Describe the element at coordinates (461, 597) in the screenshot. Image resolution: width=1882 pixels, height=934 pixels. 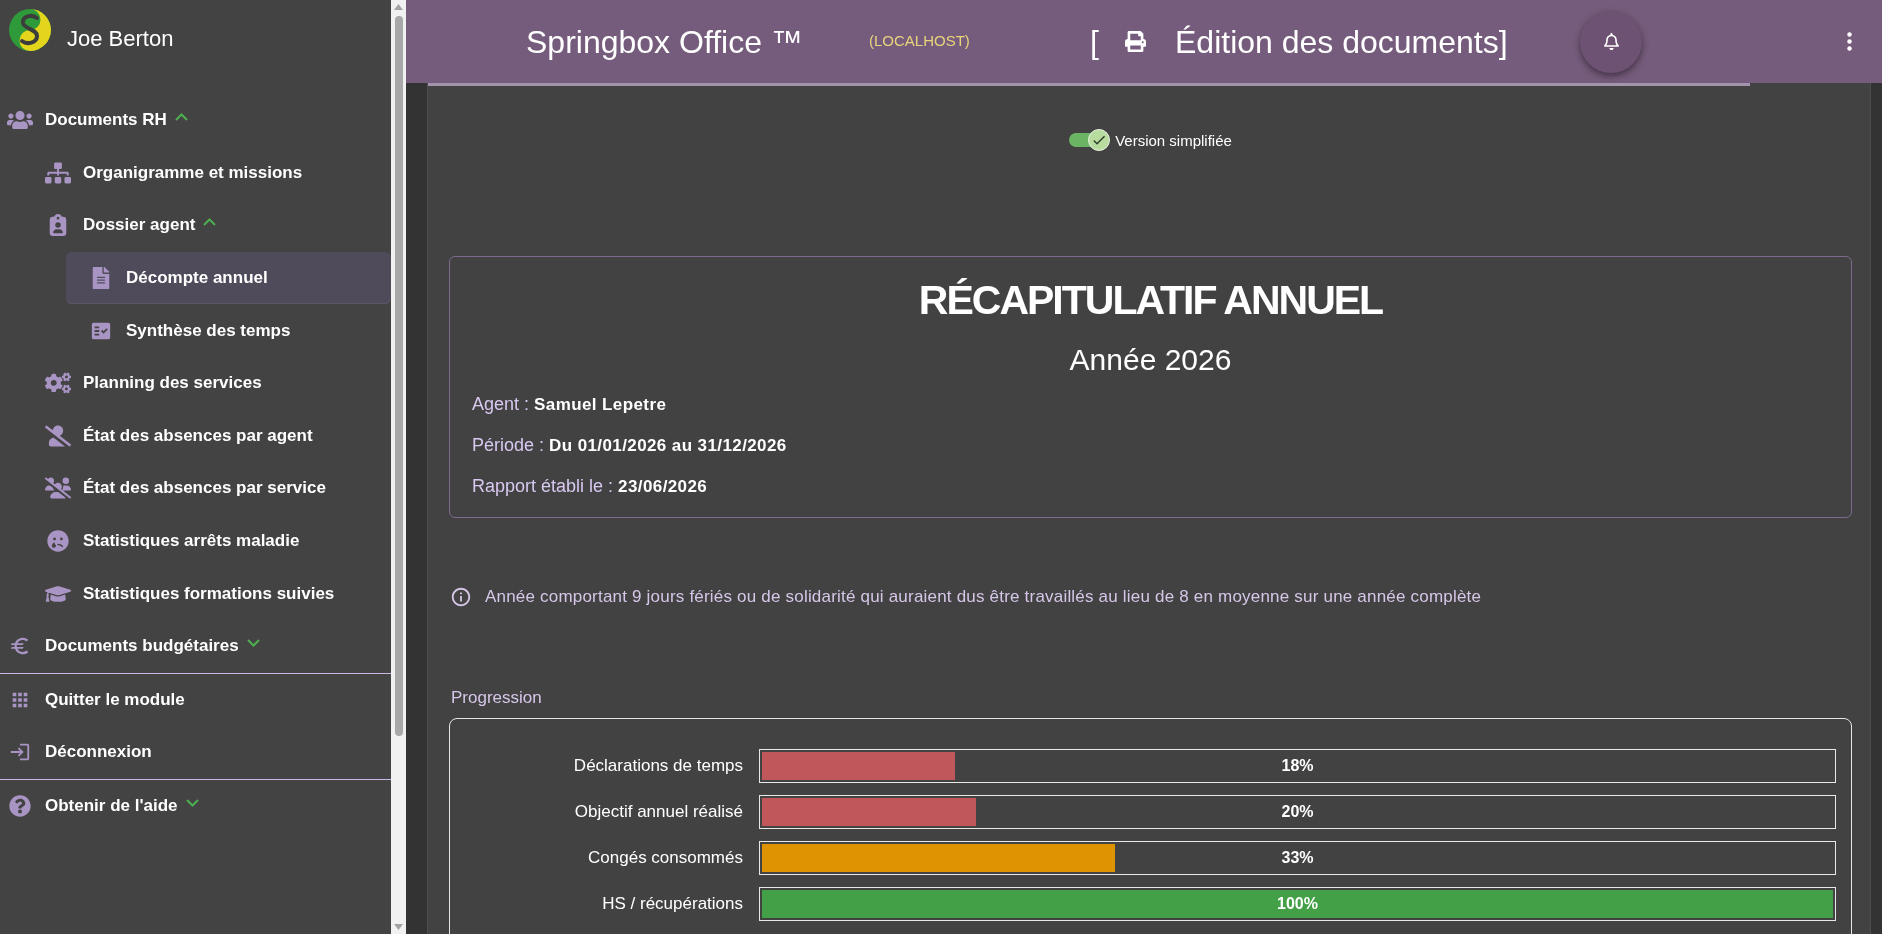
I see `info-icon` at that location.